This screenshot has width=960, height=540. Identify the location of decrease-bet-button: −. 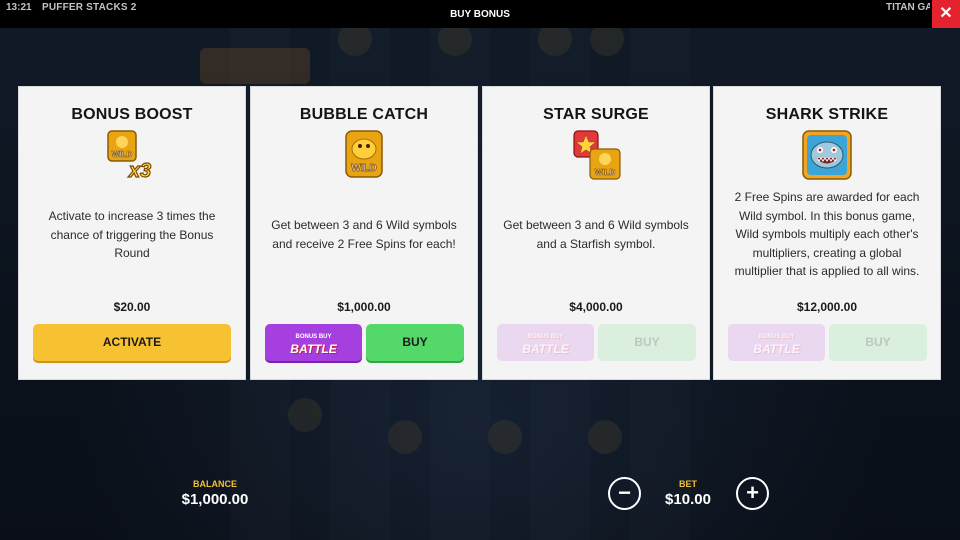
(624, 493).